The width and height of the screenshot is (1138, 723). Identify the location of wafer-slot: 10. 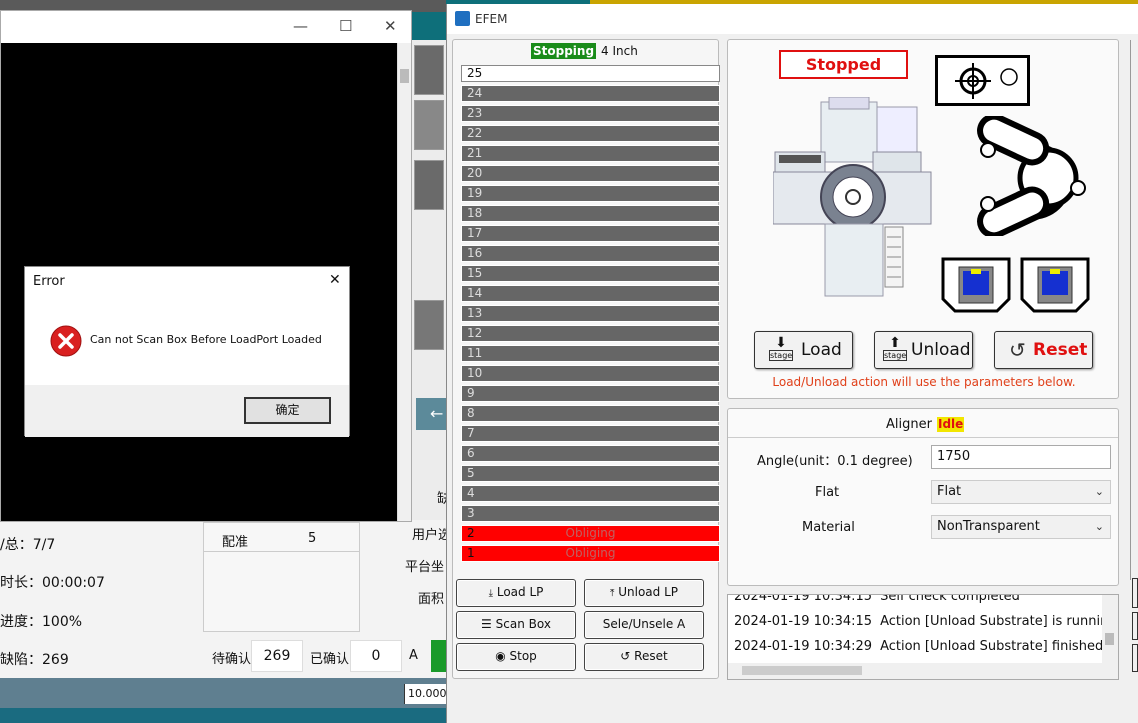
(590, 373).